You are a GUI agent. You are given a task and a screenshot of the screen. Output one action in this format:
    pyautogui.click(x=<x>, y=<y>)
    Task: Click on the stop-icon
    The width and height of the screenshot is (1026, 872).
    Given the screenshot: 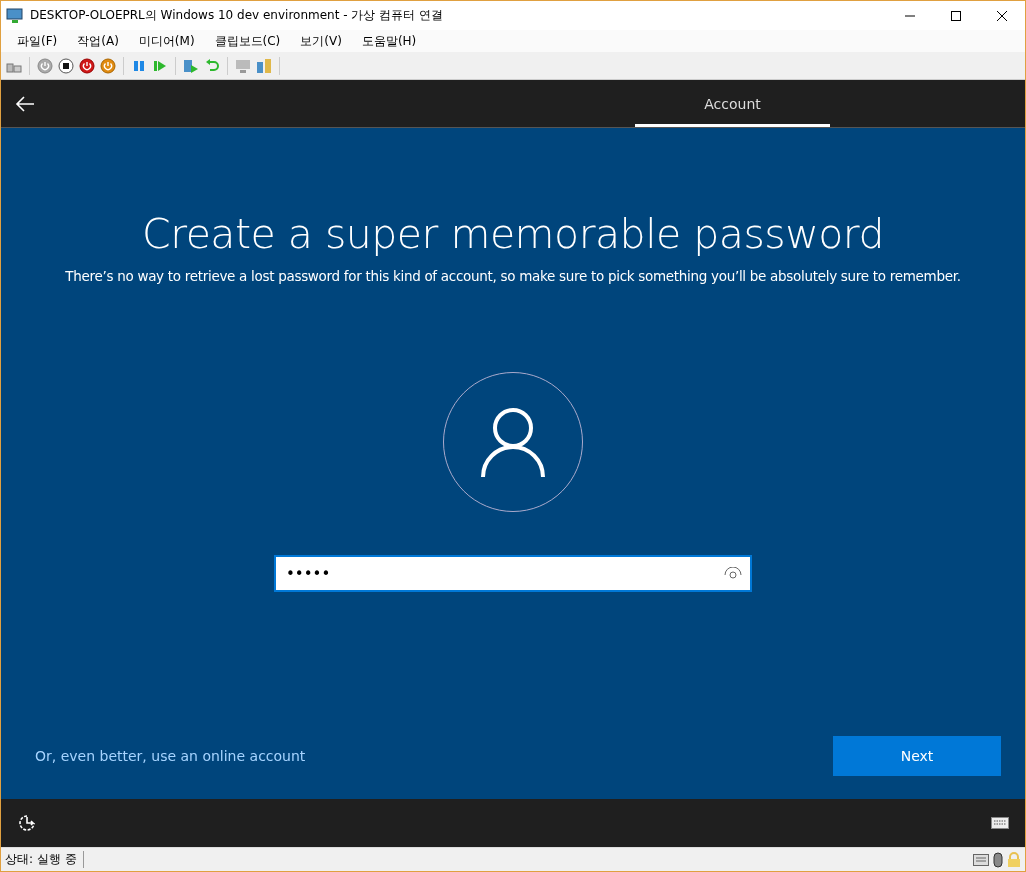 What is the action you would take?
    pyautogui.click(x=66, y=65)
    